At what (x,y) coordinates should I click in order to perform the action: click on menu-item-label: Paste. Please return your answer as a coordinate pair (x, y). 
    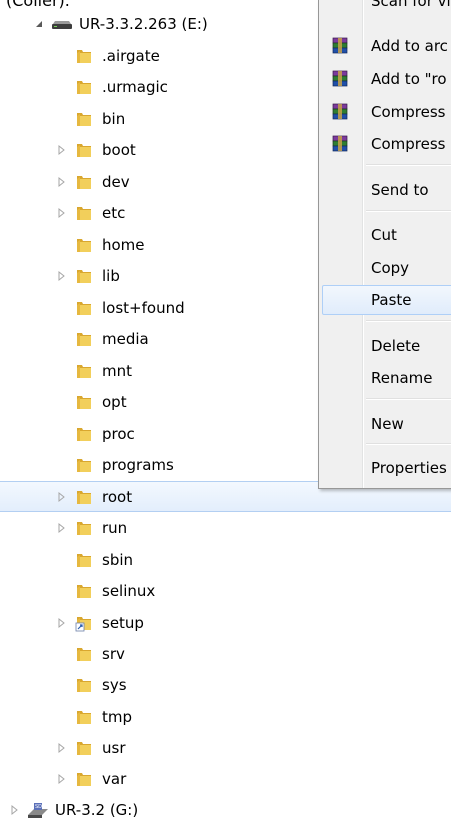
    Looking at the image, I should click on (391, 300).